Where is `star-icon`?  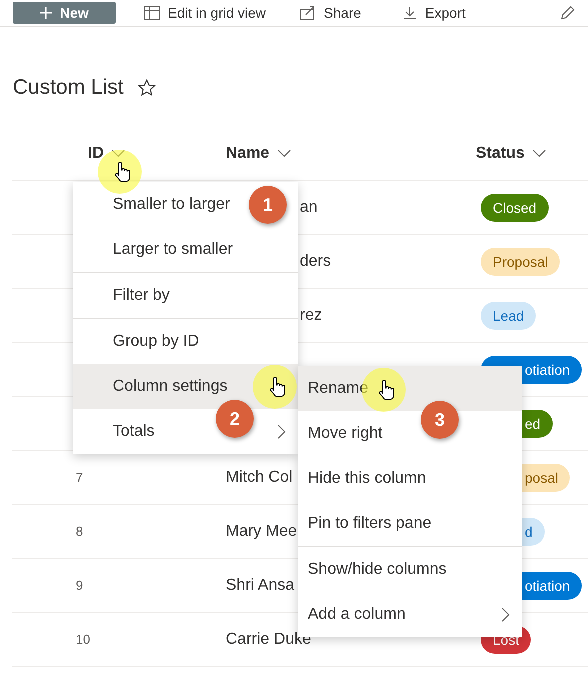 star-icon is located at coordinates (147, 88).